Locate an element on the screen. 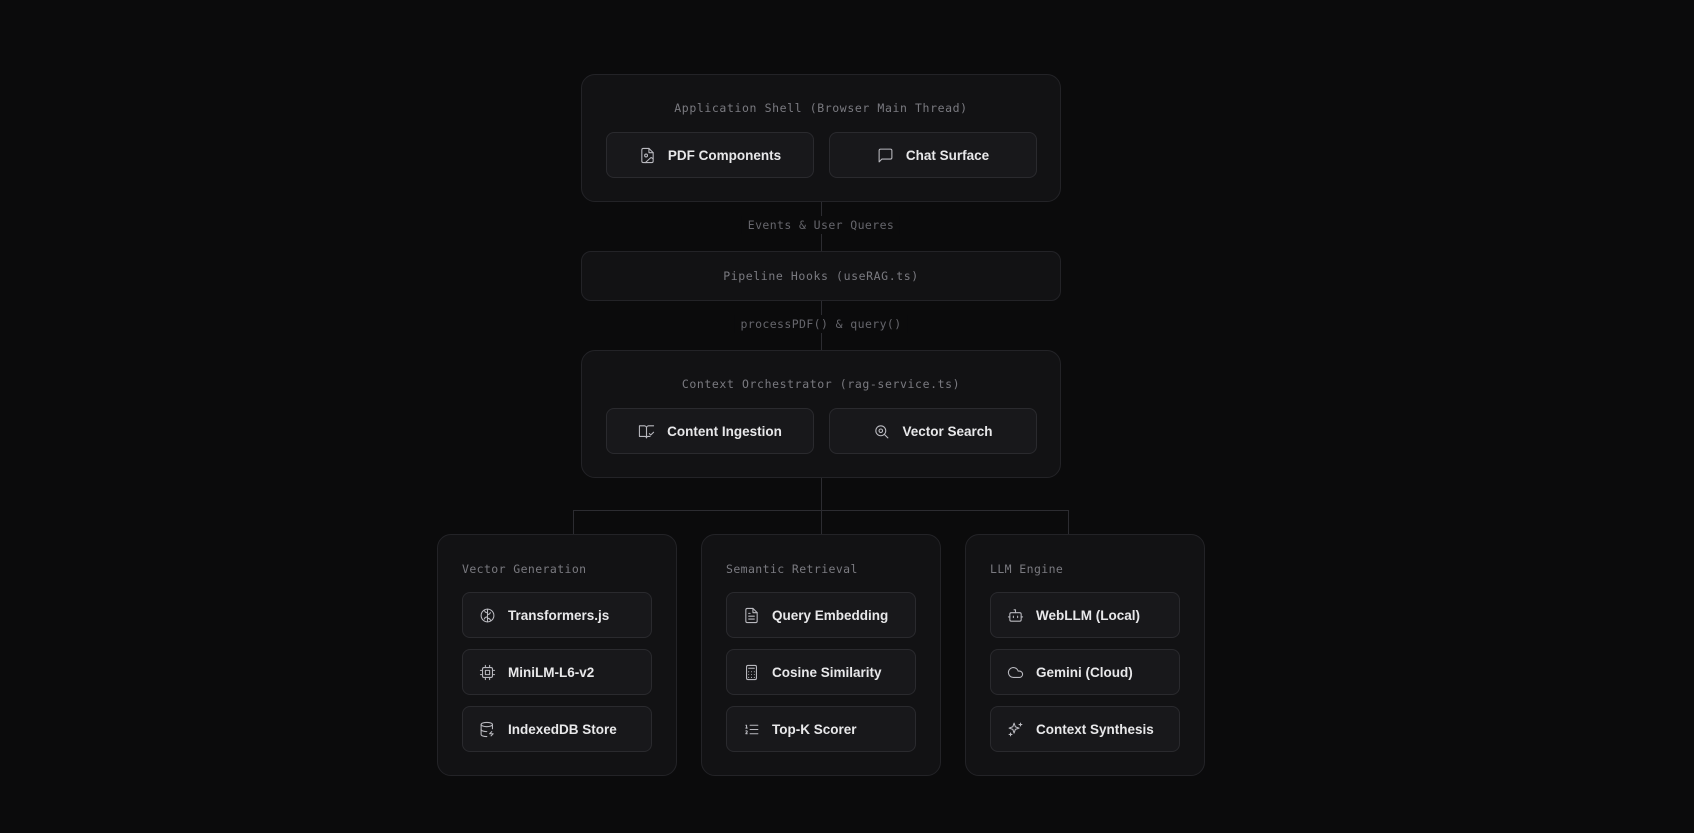 The width and height of the screenshot is (1694, 833). content-ingestion-chip: Content Ingestion is located at coordinates (710, 431).